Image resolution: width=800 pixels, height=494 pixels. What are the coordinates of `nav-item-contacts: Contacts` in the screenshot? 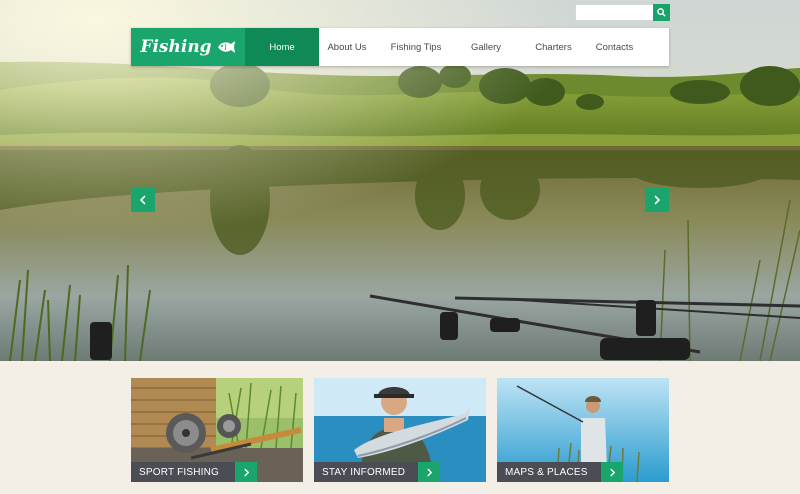 It's located at (614, 47).